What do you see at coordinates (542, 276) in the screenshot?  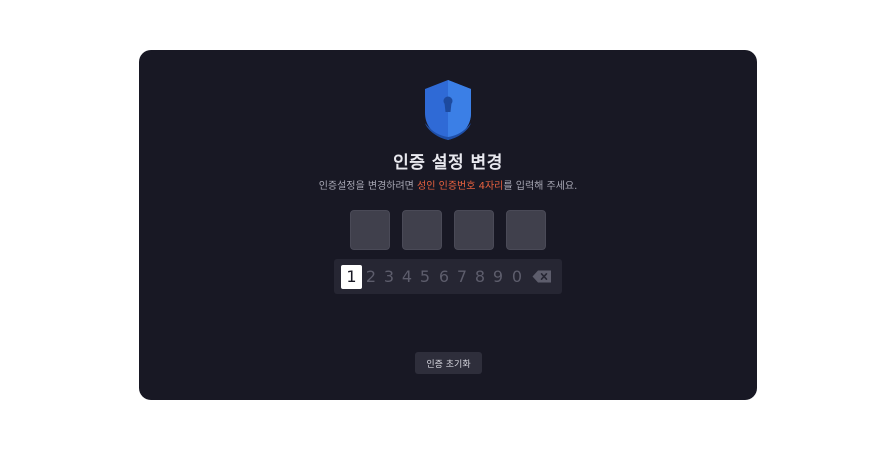 I see `backspace-icon` at bounding box center [542, 276].